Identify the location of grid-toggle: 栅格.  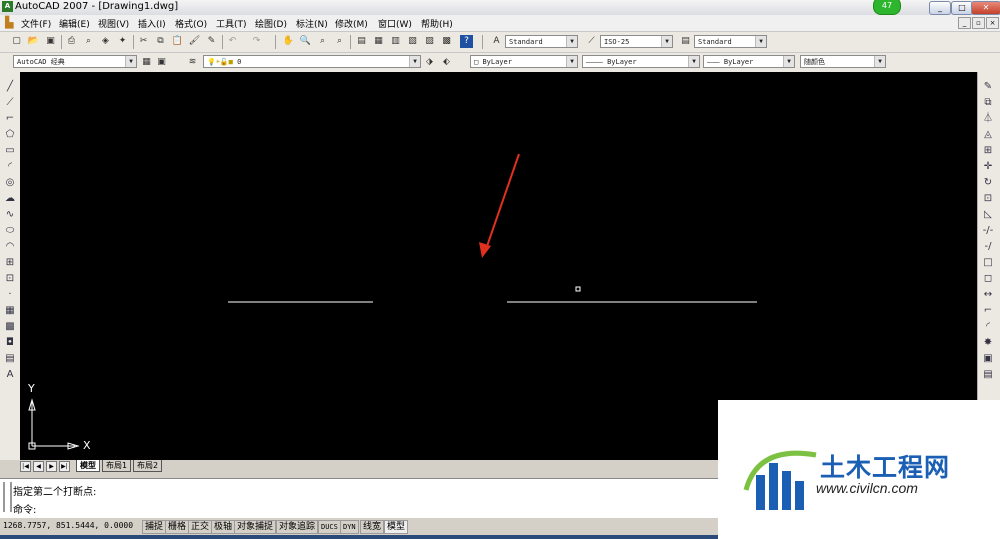
(177, 527).